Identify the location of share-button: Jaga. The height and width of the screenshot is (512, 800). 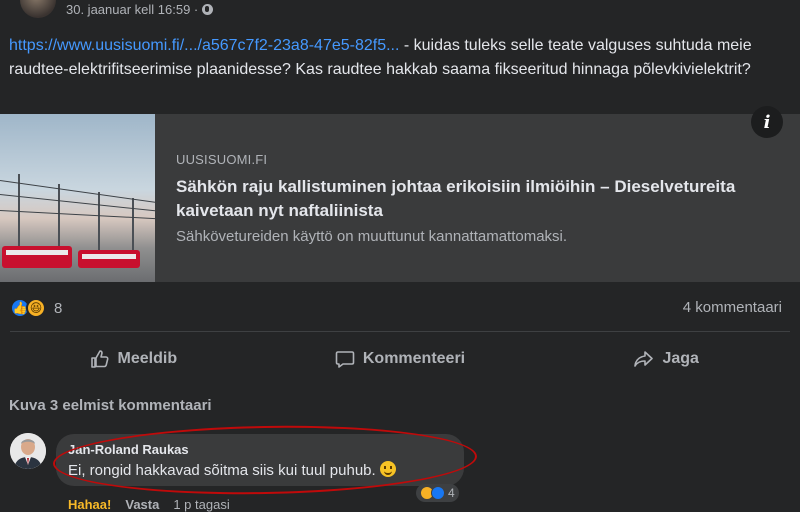
(666, 359).